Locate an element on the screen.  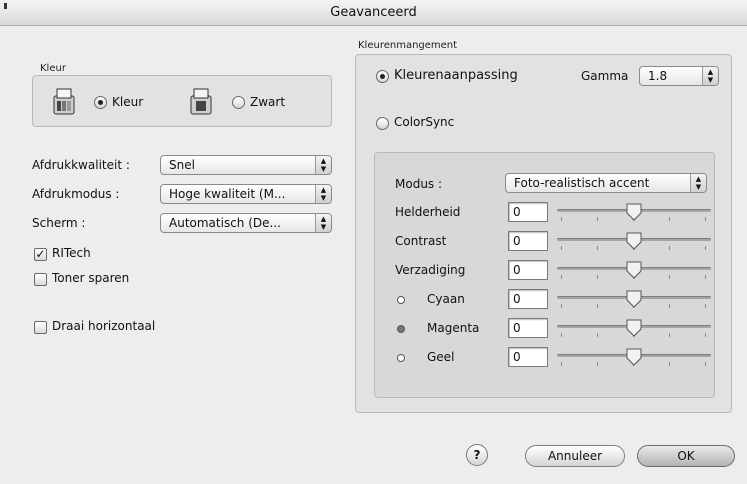
kleurenaanpassing-label: Kleurenaanpassing is located at coordinates (456, 75).